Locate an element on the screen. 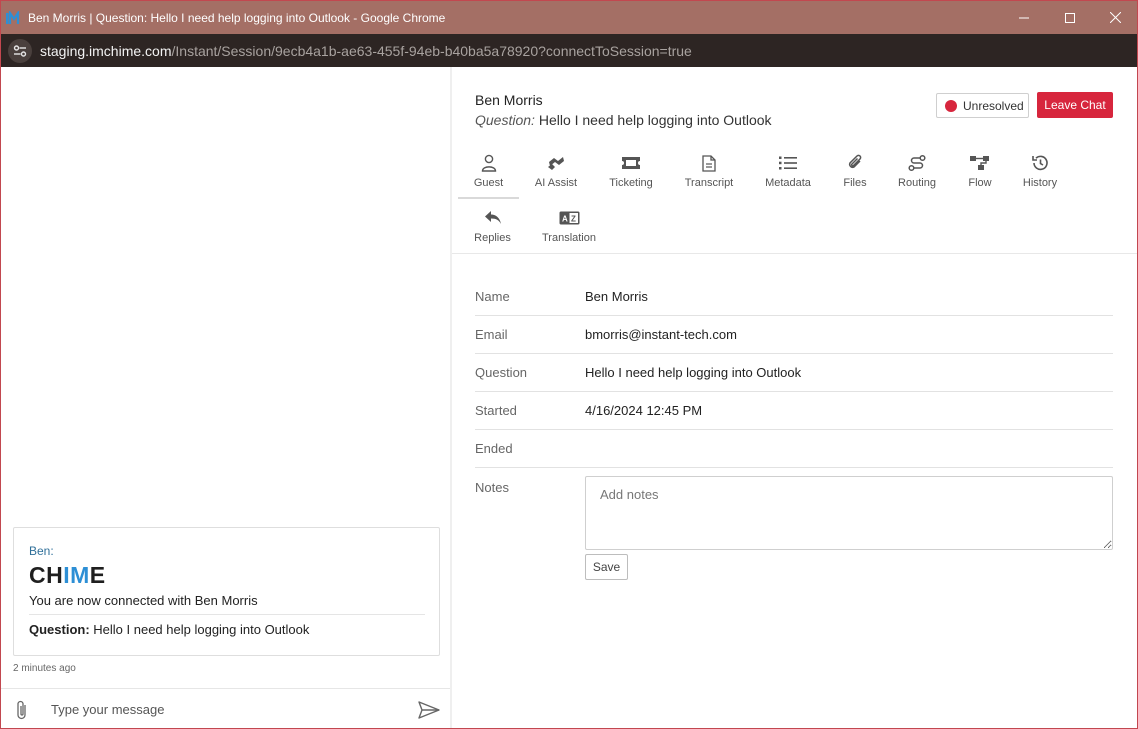 The width and height of the screenshot is (1138, 729). tab-transcript: Transcript is located at coordinates (709, 173).